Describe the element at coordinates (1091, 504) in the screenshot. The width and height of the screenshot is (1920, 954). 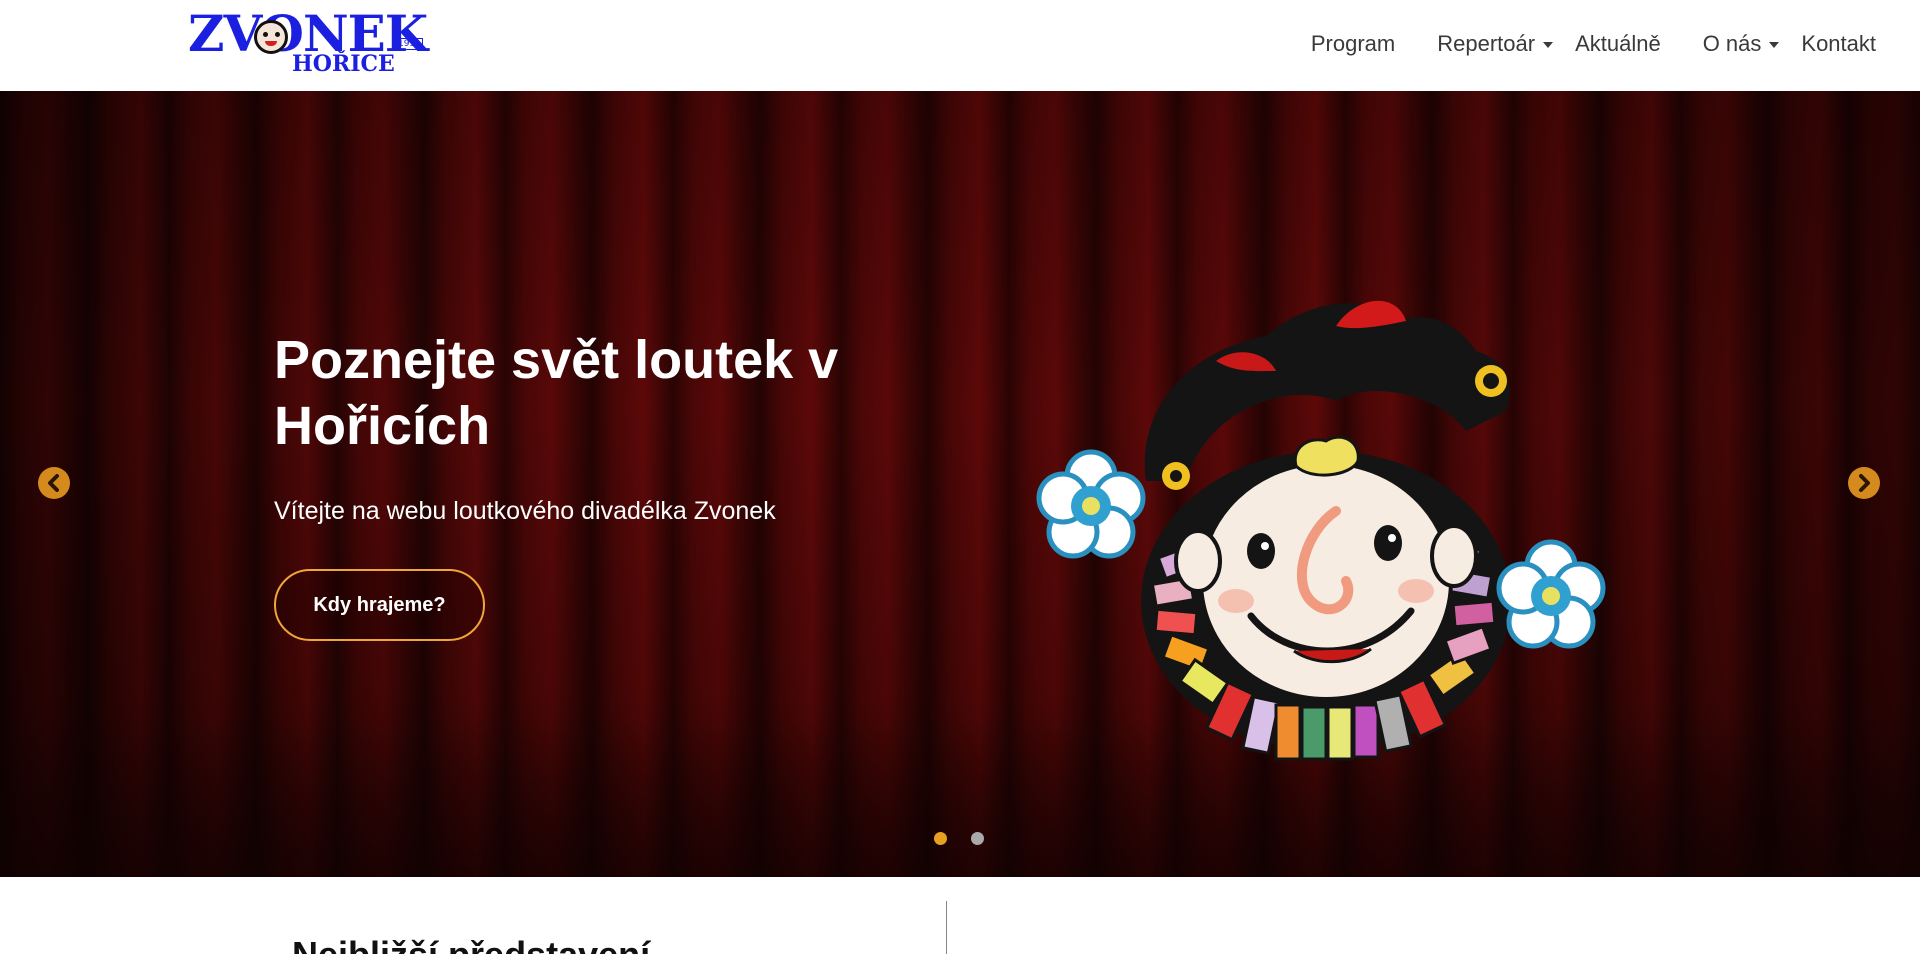
I see `flower-left` at that location.